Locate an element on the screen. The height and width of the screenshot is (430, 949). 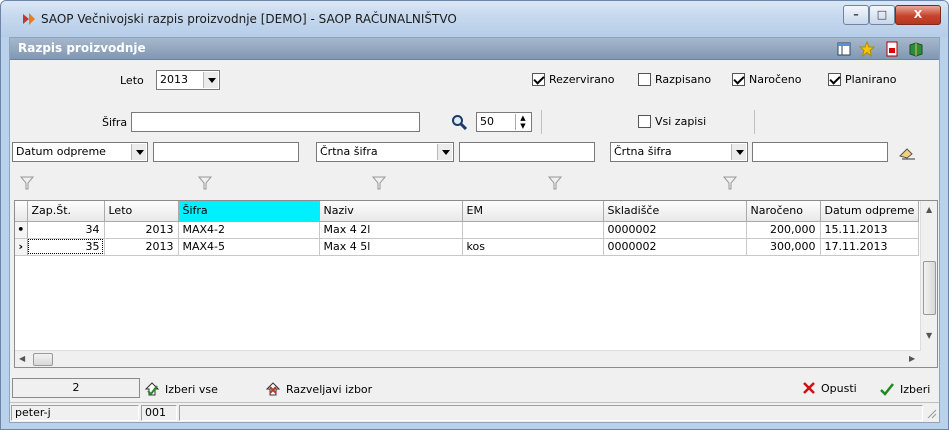
scroll-right-icon: ▶ is located at coordinates (912, 358).